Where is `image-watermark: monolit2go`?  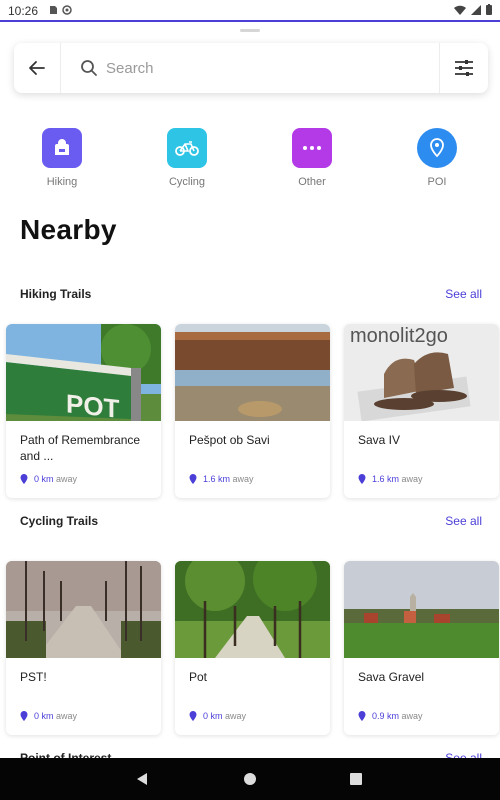 image-watermark: monolit2go is located at coordinates (399, 336).